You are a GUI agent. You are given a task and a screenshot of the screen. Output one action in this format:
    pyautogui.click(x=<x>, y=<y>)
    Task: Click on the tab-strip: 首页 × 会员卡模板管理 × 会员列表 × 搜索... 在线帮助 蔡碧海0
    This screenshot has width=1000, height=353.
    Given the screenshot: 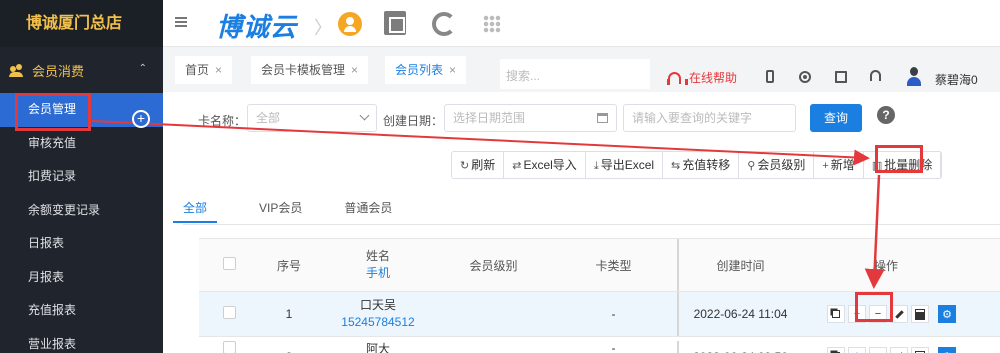 What is the action you would take?
    pyautogui.click(x=581, y=69)
    